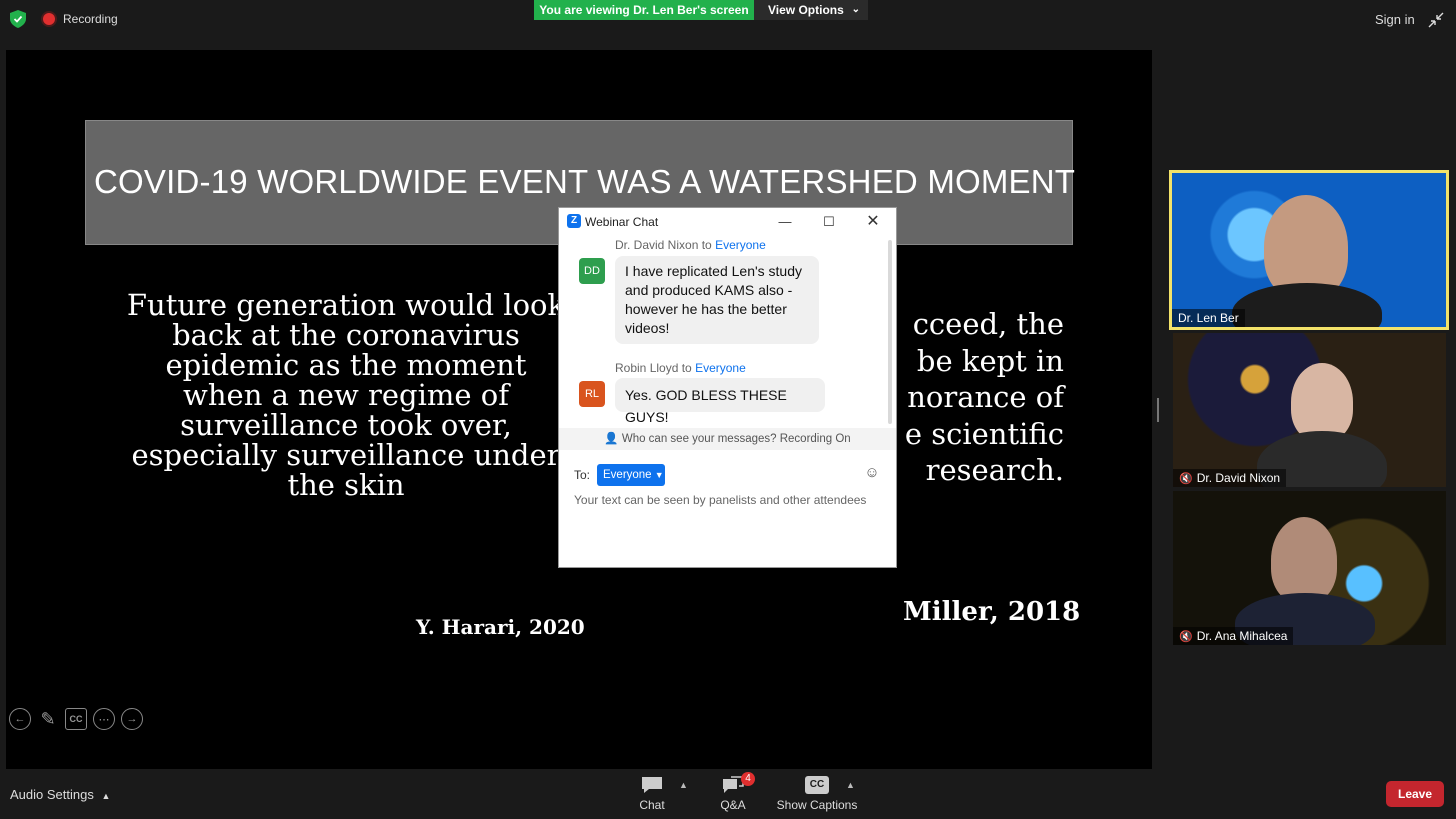  What do you see at coordinates (346, 365) in the screenshot?
I see `left-quote-line: epidemic as the moment` at bounding box center [346, 365].